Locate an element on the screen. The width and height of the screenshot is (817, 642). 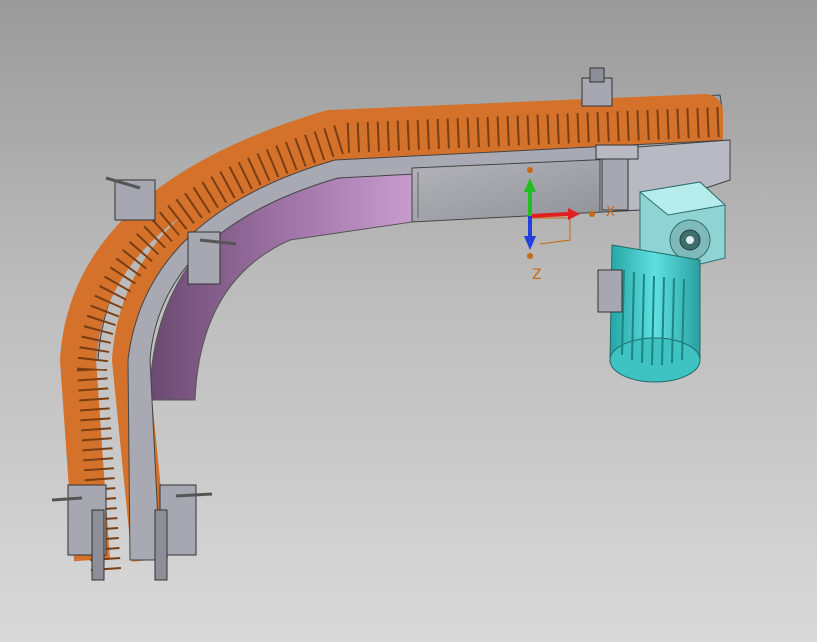
left-upper-bracket is located at coordinates (130, 198).